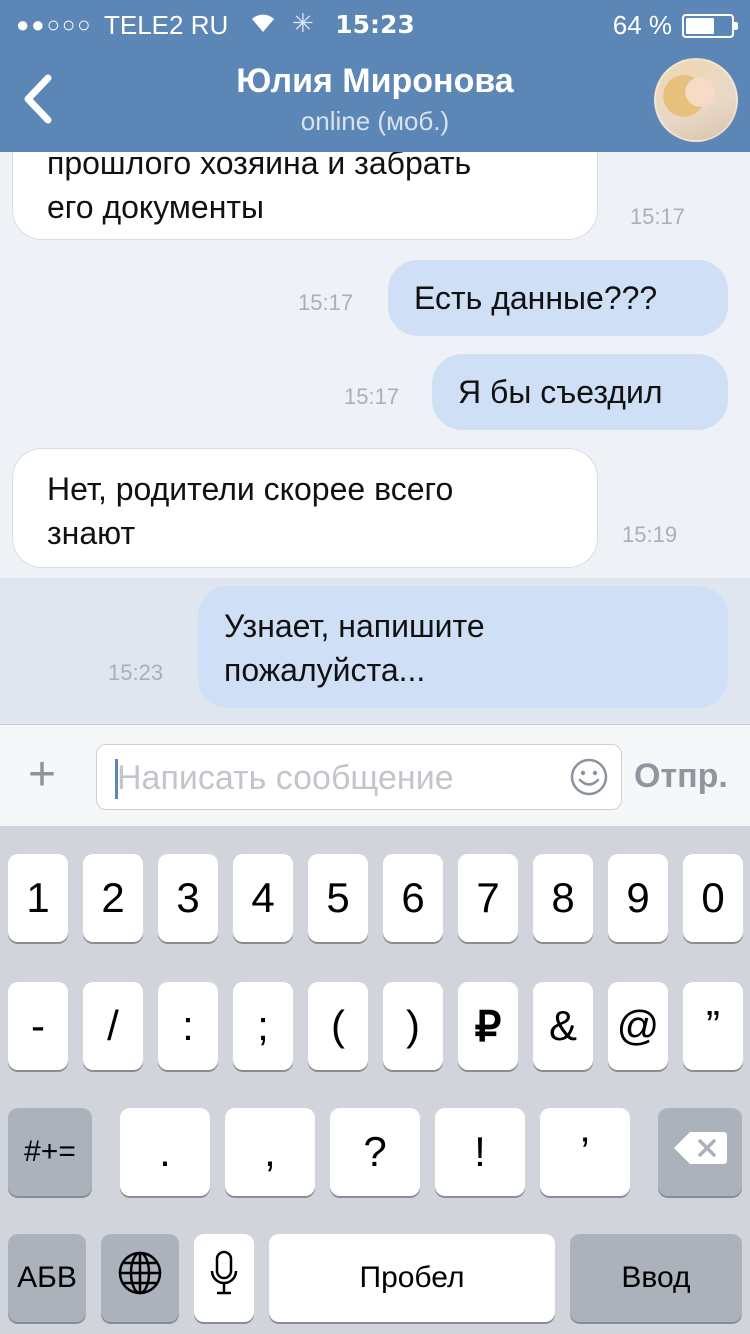 This screenshot has width=750, height=1334. I want to click on key-ruble: ₽, so click(488, 1026).